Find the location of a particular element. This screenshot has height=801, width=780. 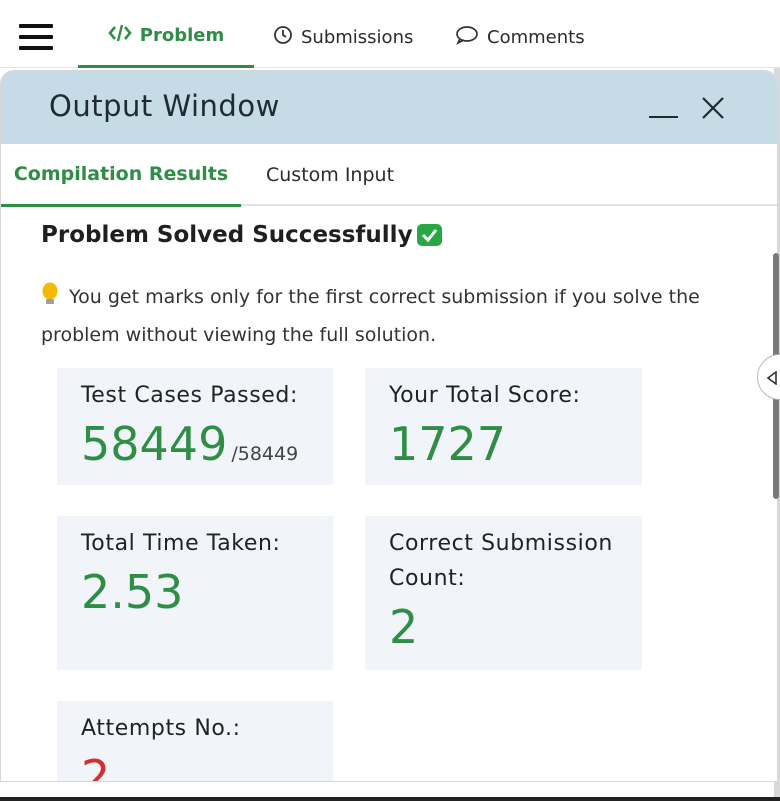

code-icon is located at coordinates (120, 35).